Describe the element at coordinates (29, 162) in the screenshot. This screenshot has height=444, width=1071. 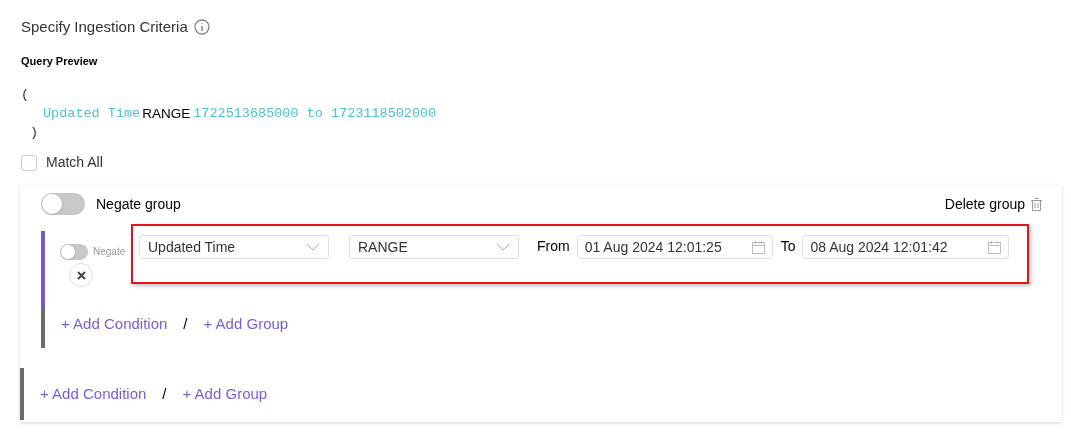
I see `match-all-checkbox` at that location.